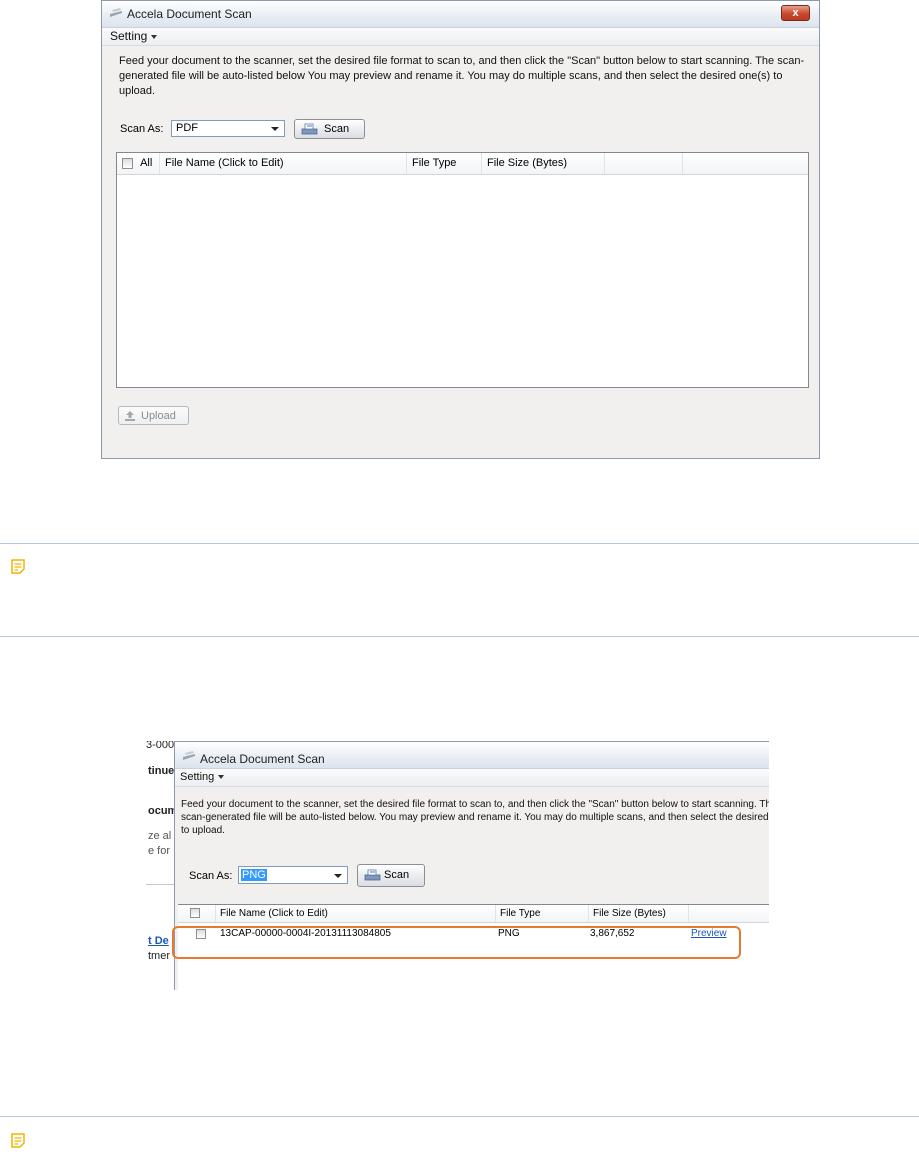 The height and width of the screenshot is (1155, 919). What do you see at coordinates (138, 163) in the screenshot?
I see `select-all-column: All` at bounding box center [138, 163].